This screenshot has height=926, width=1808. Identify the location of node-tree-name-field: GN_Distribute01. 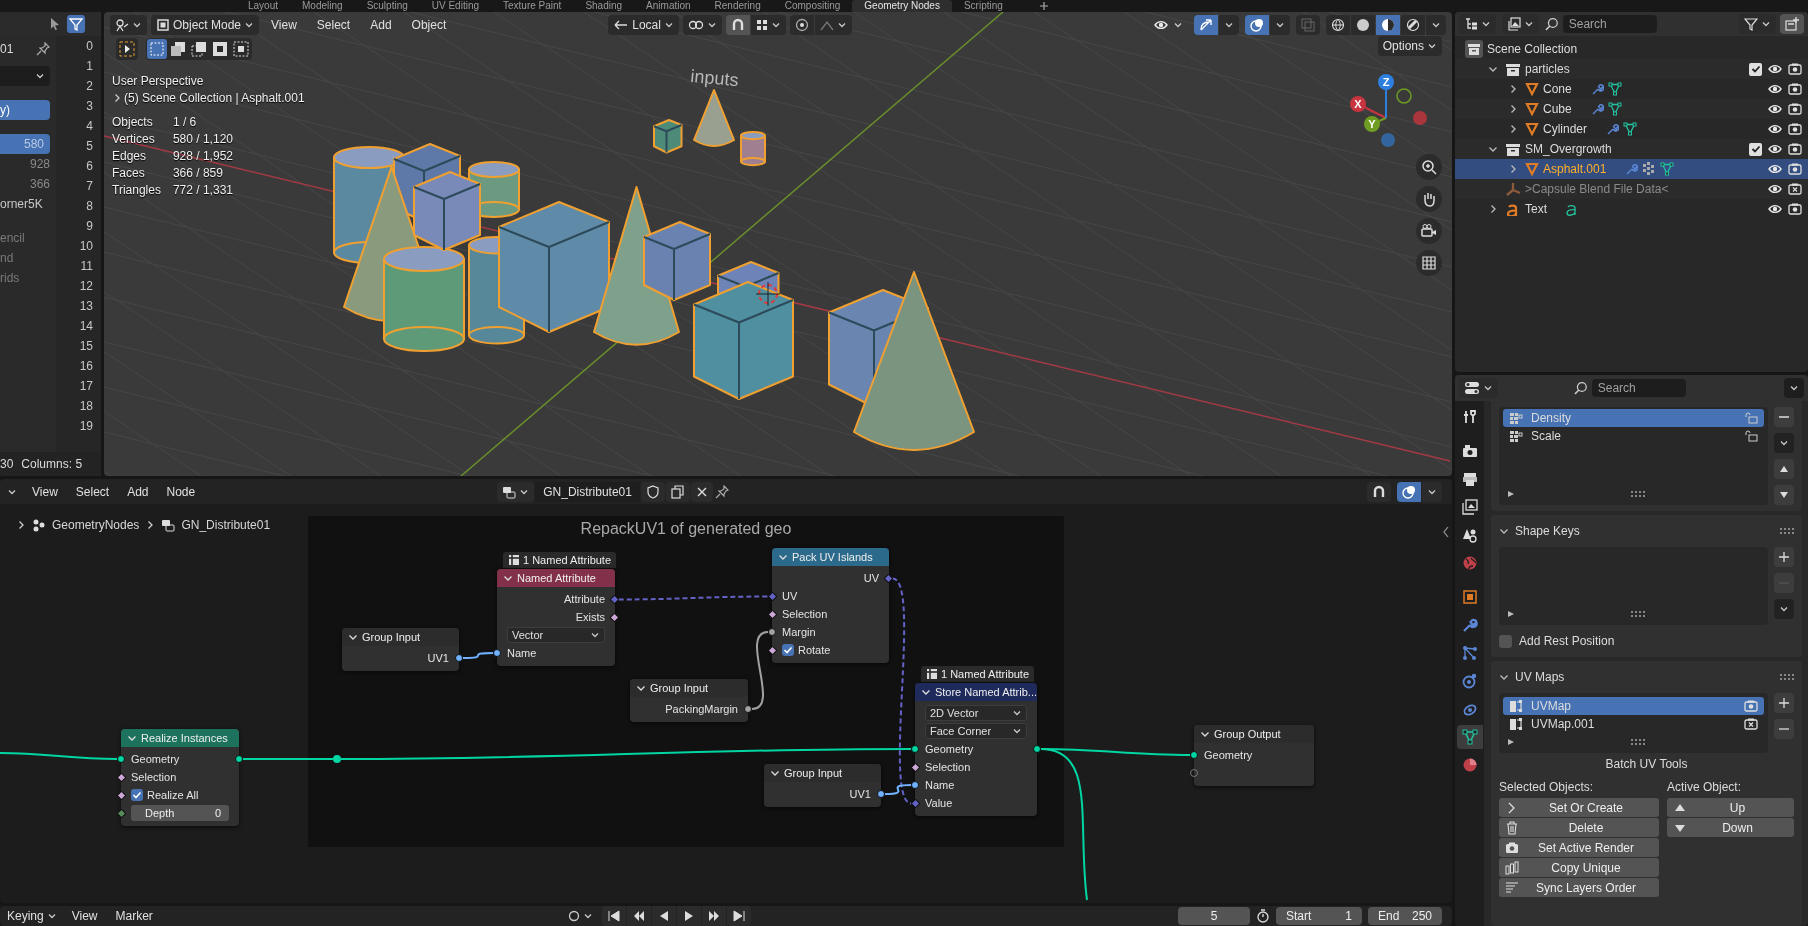
(587, 491).